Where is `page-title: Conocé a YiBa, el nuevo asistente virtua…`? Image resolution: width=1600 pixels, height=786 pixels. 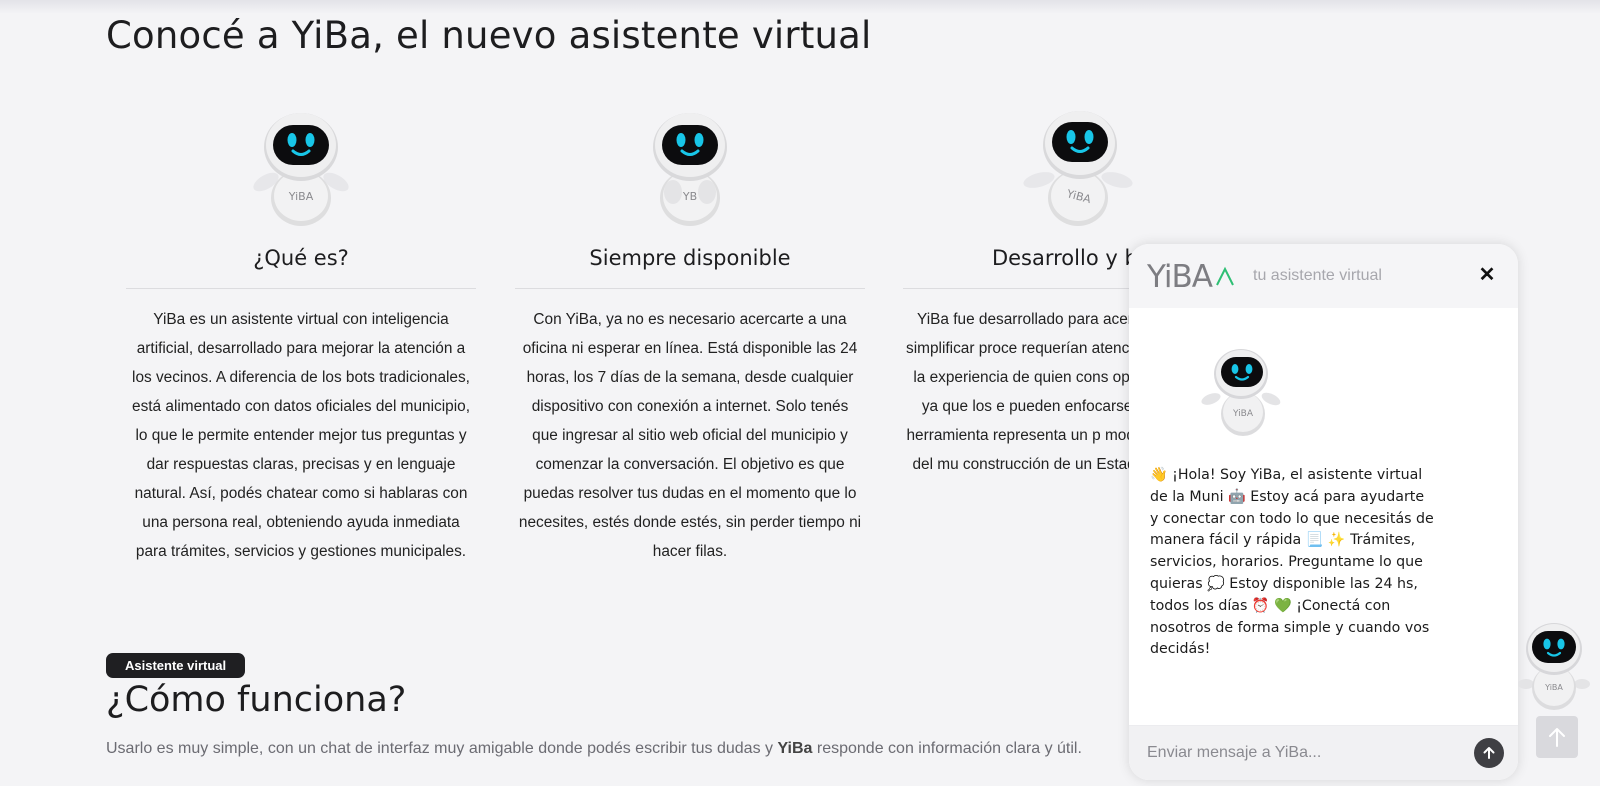 page-title: Conocé a YiBa, el nuevo asistente virtua… is located at coordinates (489, 35).